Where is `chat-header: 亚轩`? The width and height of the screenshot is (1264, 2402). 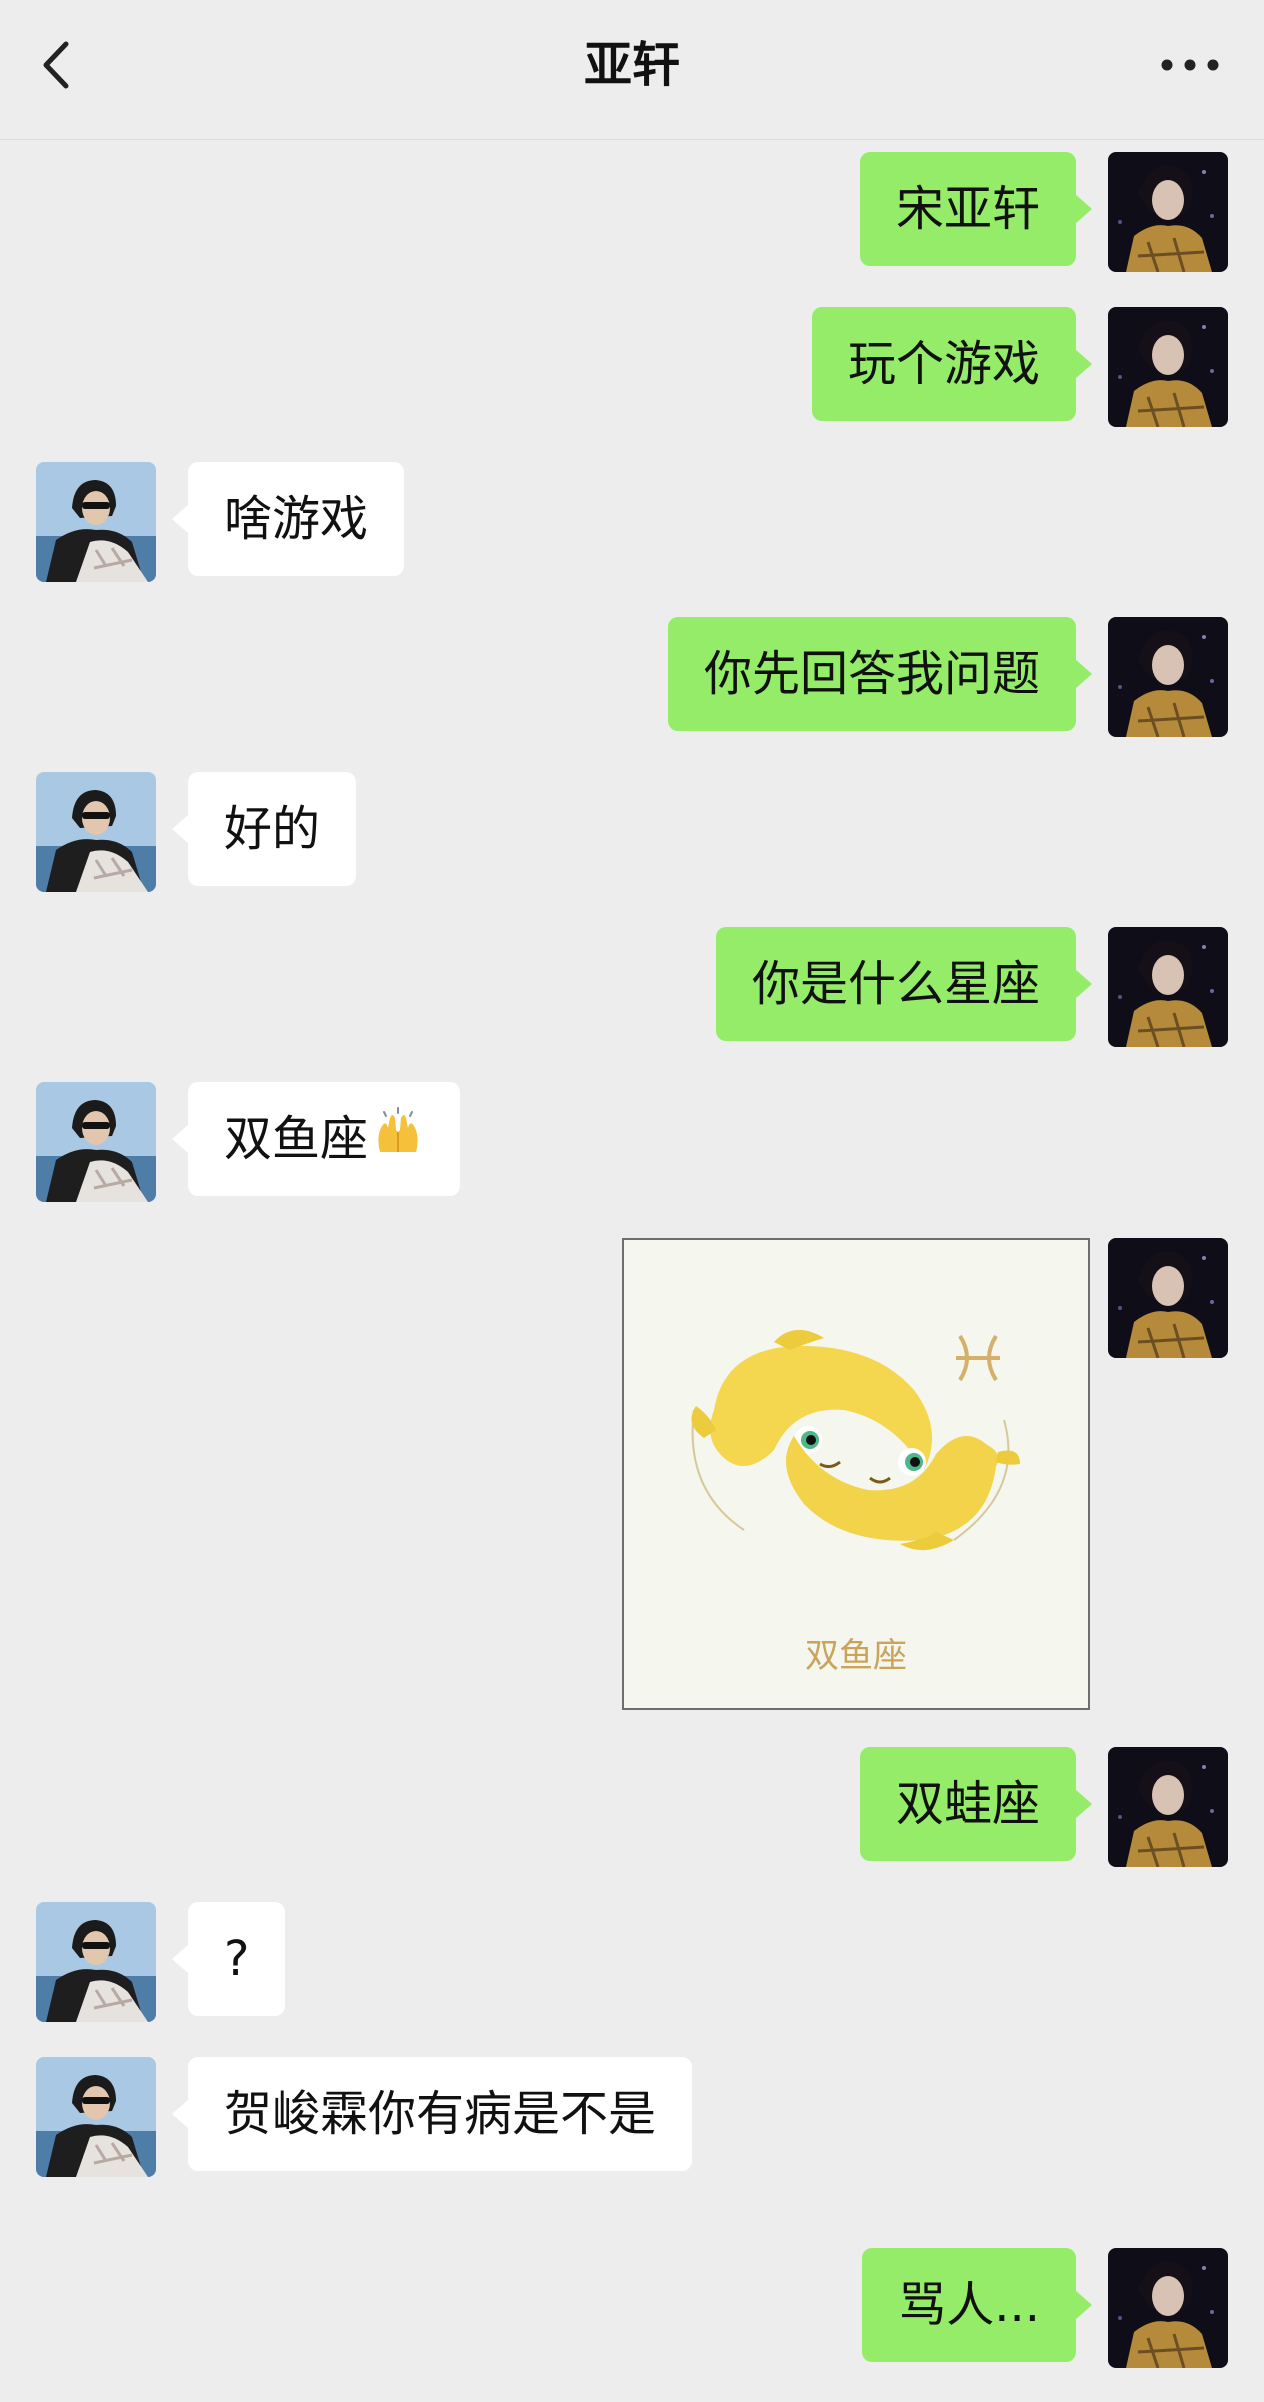
chat-header: 亚轩 is located at coordinates (632, 70).